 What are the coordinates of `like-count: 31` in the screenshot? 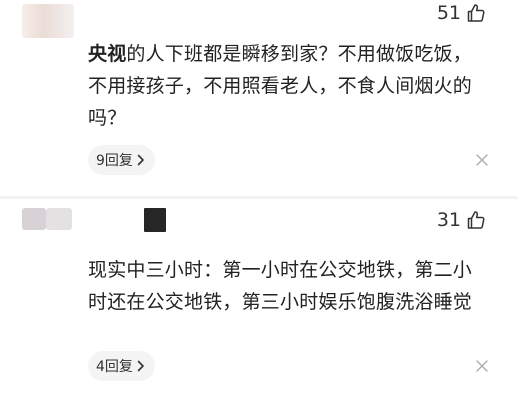 It's located at (448, 220).